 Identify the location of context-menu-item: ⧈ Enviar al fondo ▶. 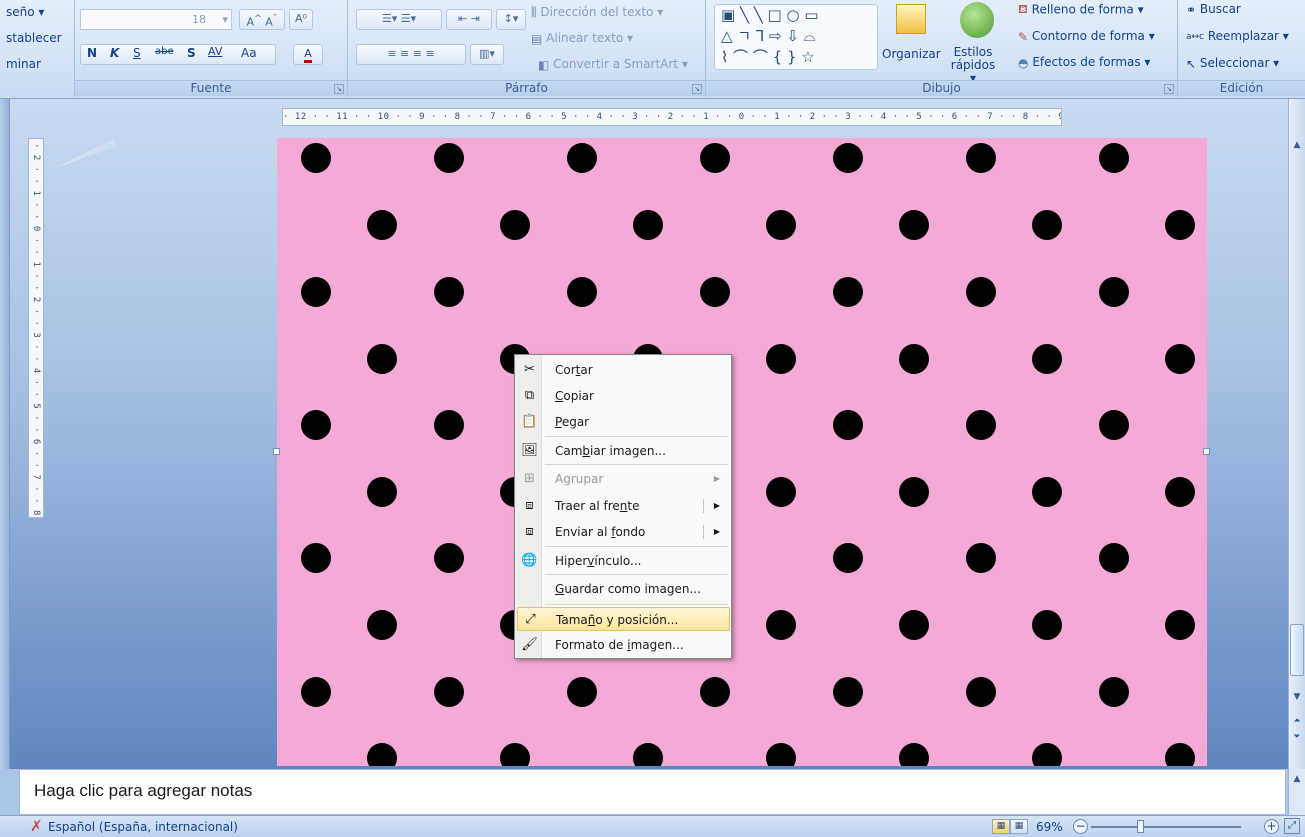
(623, 532).